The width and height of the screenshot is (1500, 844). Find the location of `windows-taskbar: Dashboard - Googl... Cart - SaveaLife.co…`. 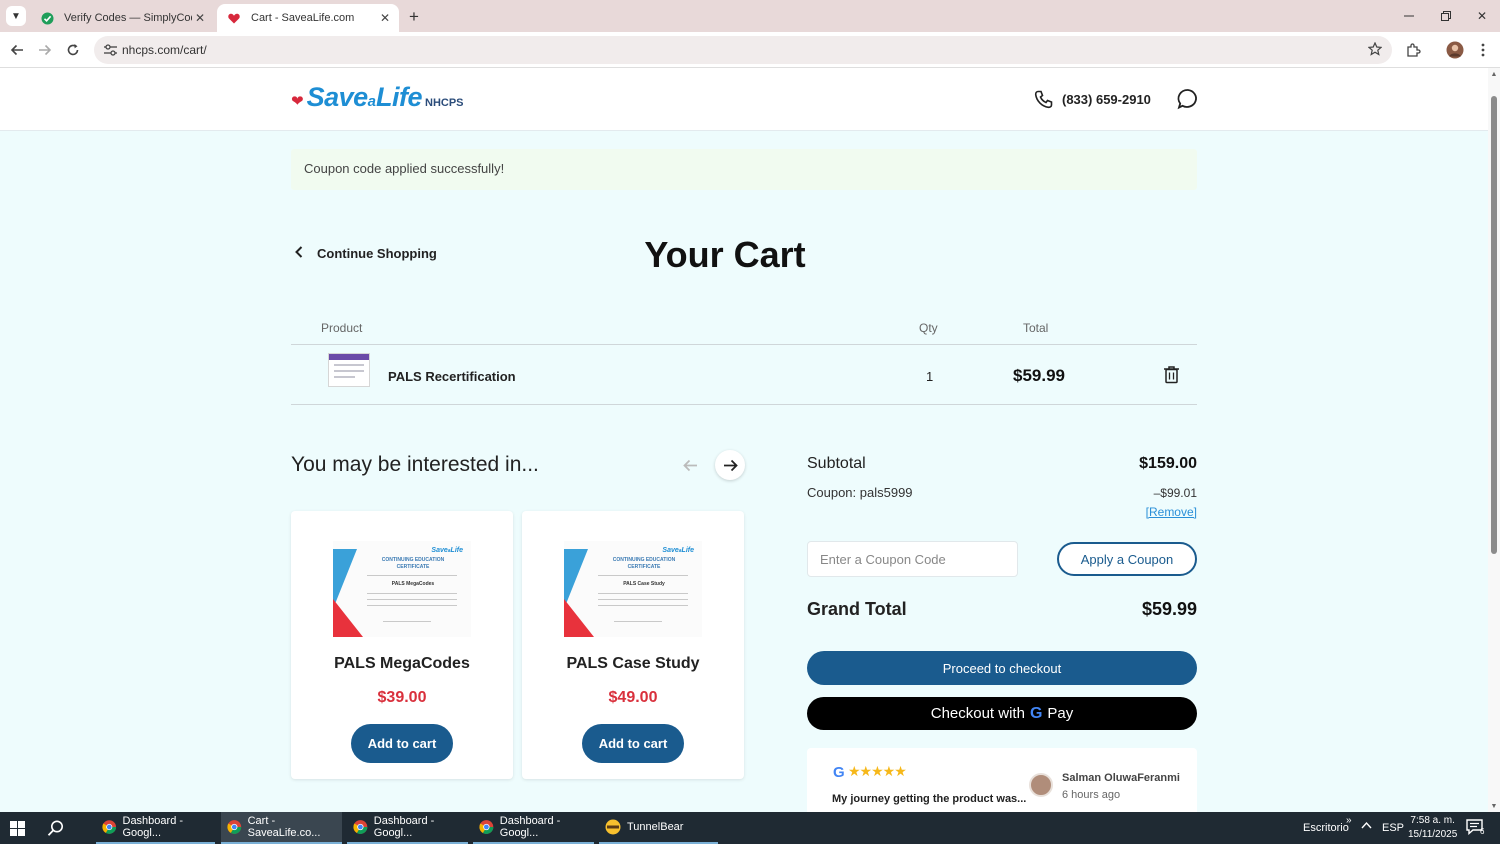

windows-taskbar: Dashboard - Googl... Cart - SaveaLife.co… is located at coordinates (750, 828).